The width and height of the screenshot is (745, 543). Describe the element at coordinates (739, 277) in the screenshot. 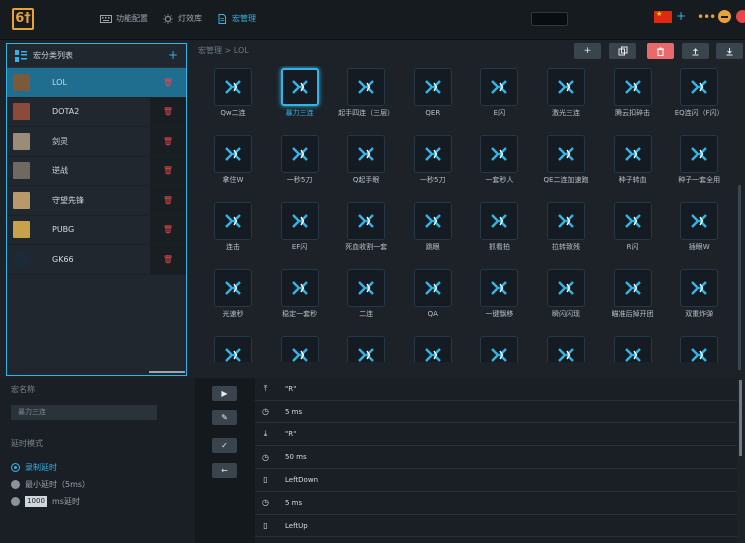

I see `vertical-scrollbar` at that location.